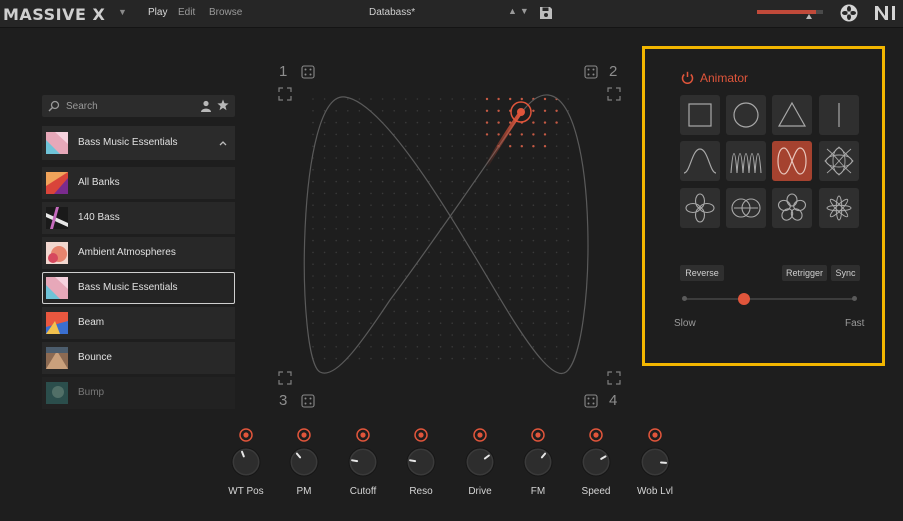 The image size is (903, 521). Describe the element at coordinates (746, 208) in the screenshot. I see `shape-two-circles-button` at that location.